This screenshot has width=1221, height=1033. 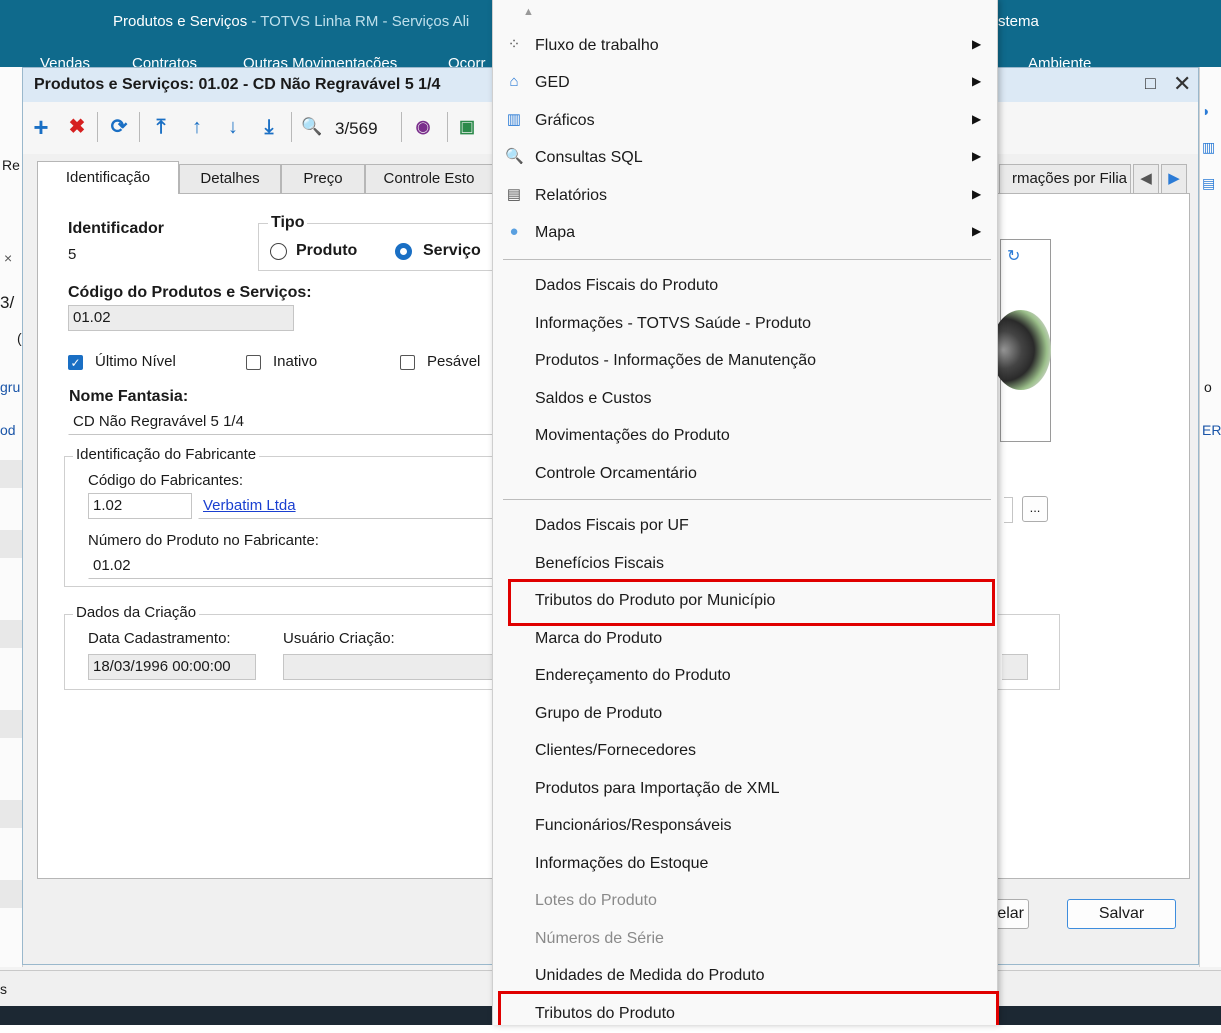 What do you see at coordinates (164, 61) in the screenshot?
I see `menu-contratos: Contratos` at bounding box center [164, 61].